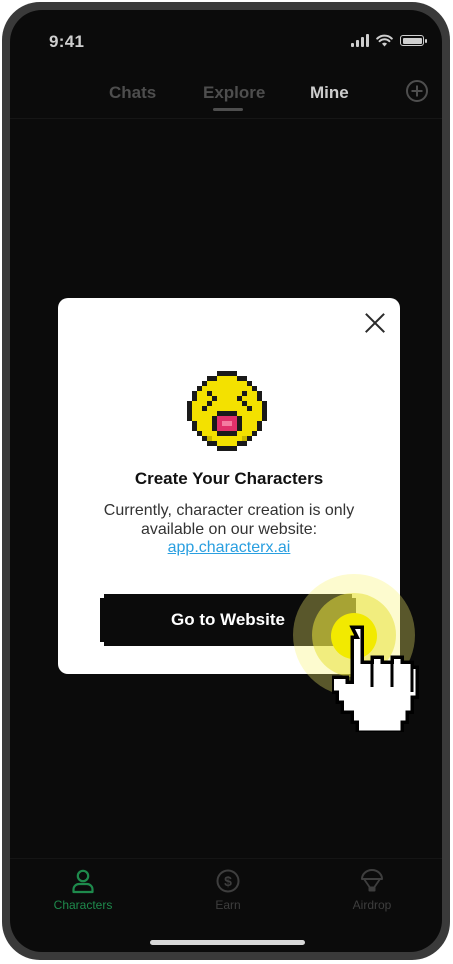  Describe the element at coordinates (372, 905) in the screenshot. I see `nav-label-airdrop: Airdrop` at that location.